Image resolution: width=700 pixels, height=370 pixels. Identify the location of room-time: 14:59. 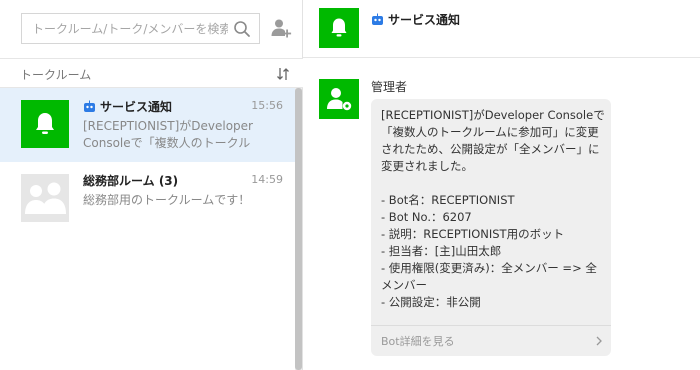
(267, 179).